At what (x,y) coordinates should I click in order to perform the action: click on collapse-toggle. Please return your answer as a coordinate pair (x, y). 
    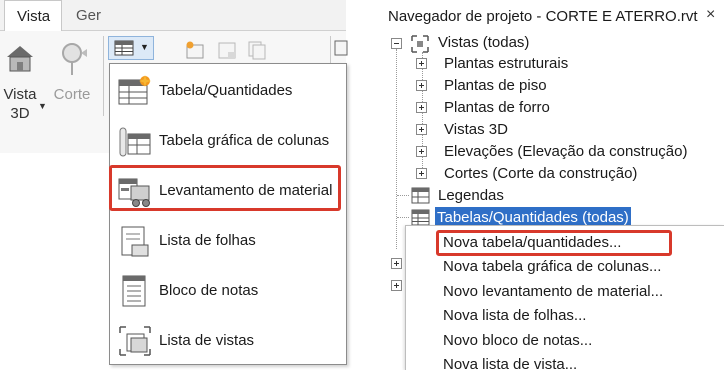
    Looking at the image, I should click on (396, 43).